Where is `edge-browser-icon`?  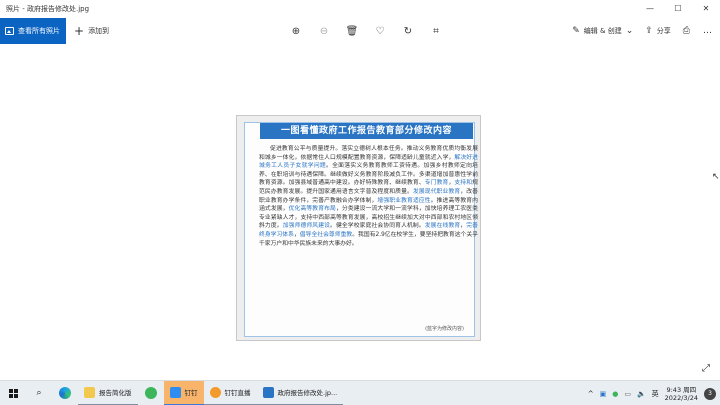
edge-browser-icon is located at coordinates (65, 393).